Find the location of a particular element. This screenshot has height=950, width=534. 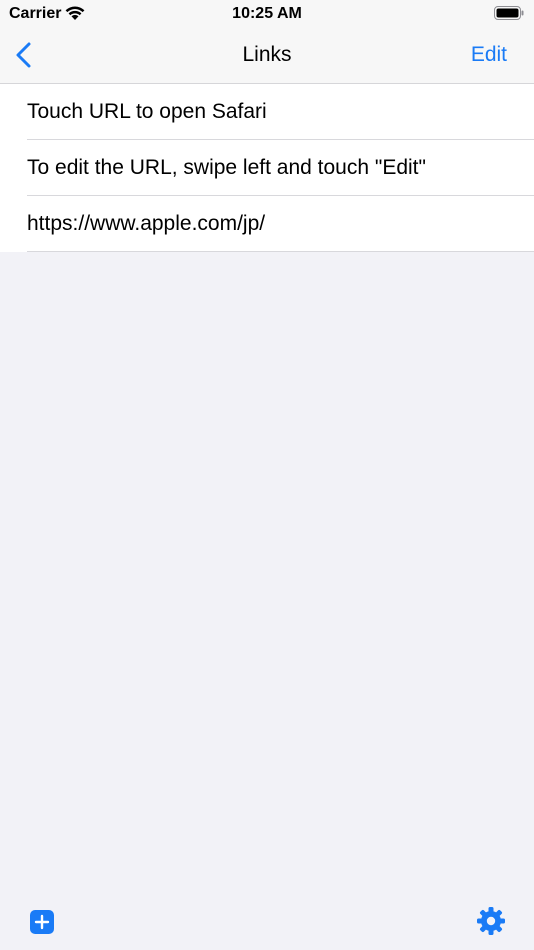

bottom-toolbar is located at coordinates (267, 920).